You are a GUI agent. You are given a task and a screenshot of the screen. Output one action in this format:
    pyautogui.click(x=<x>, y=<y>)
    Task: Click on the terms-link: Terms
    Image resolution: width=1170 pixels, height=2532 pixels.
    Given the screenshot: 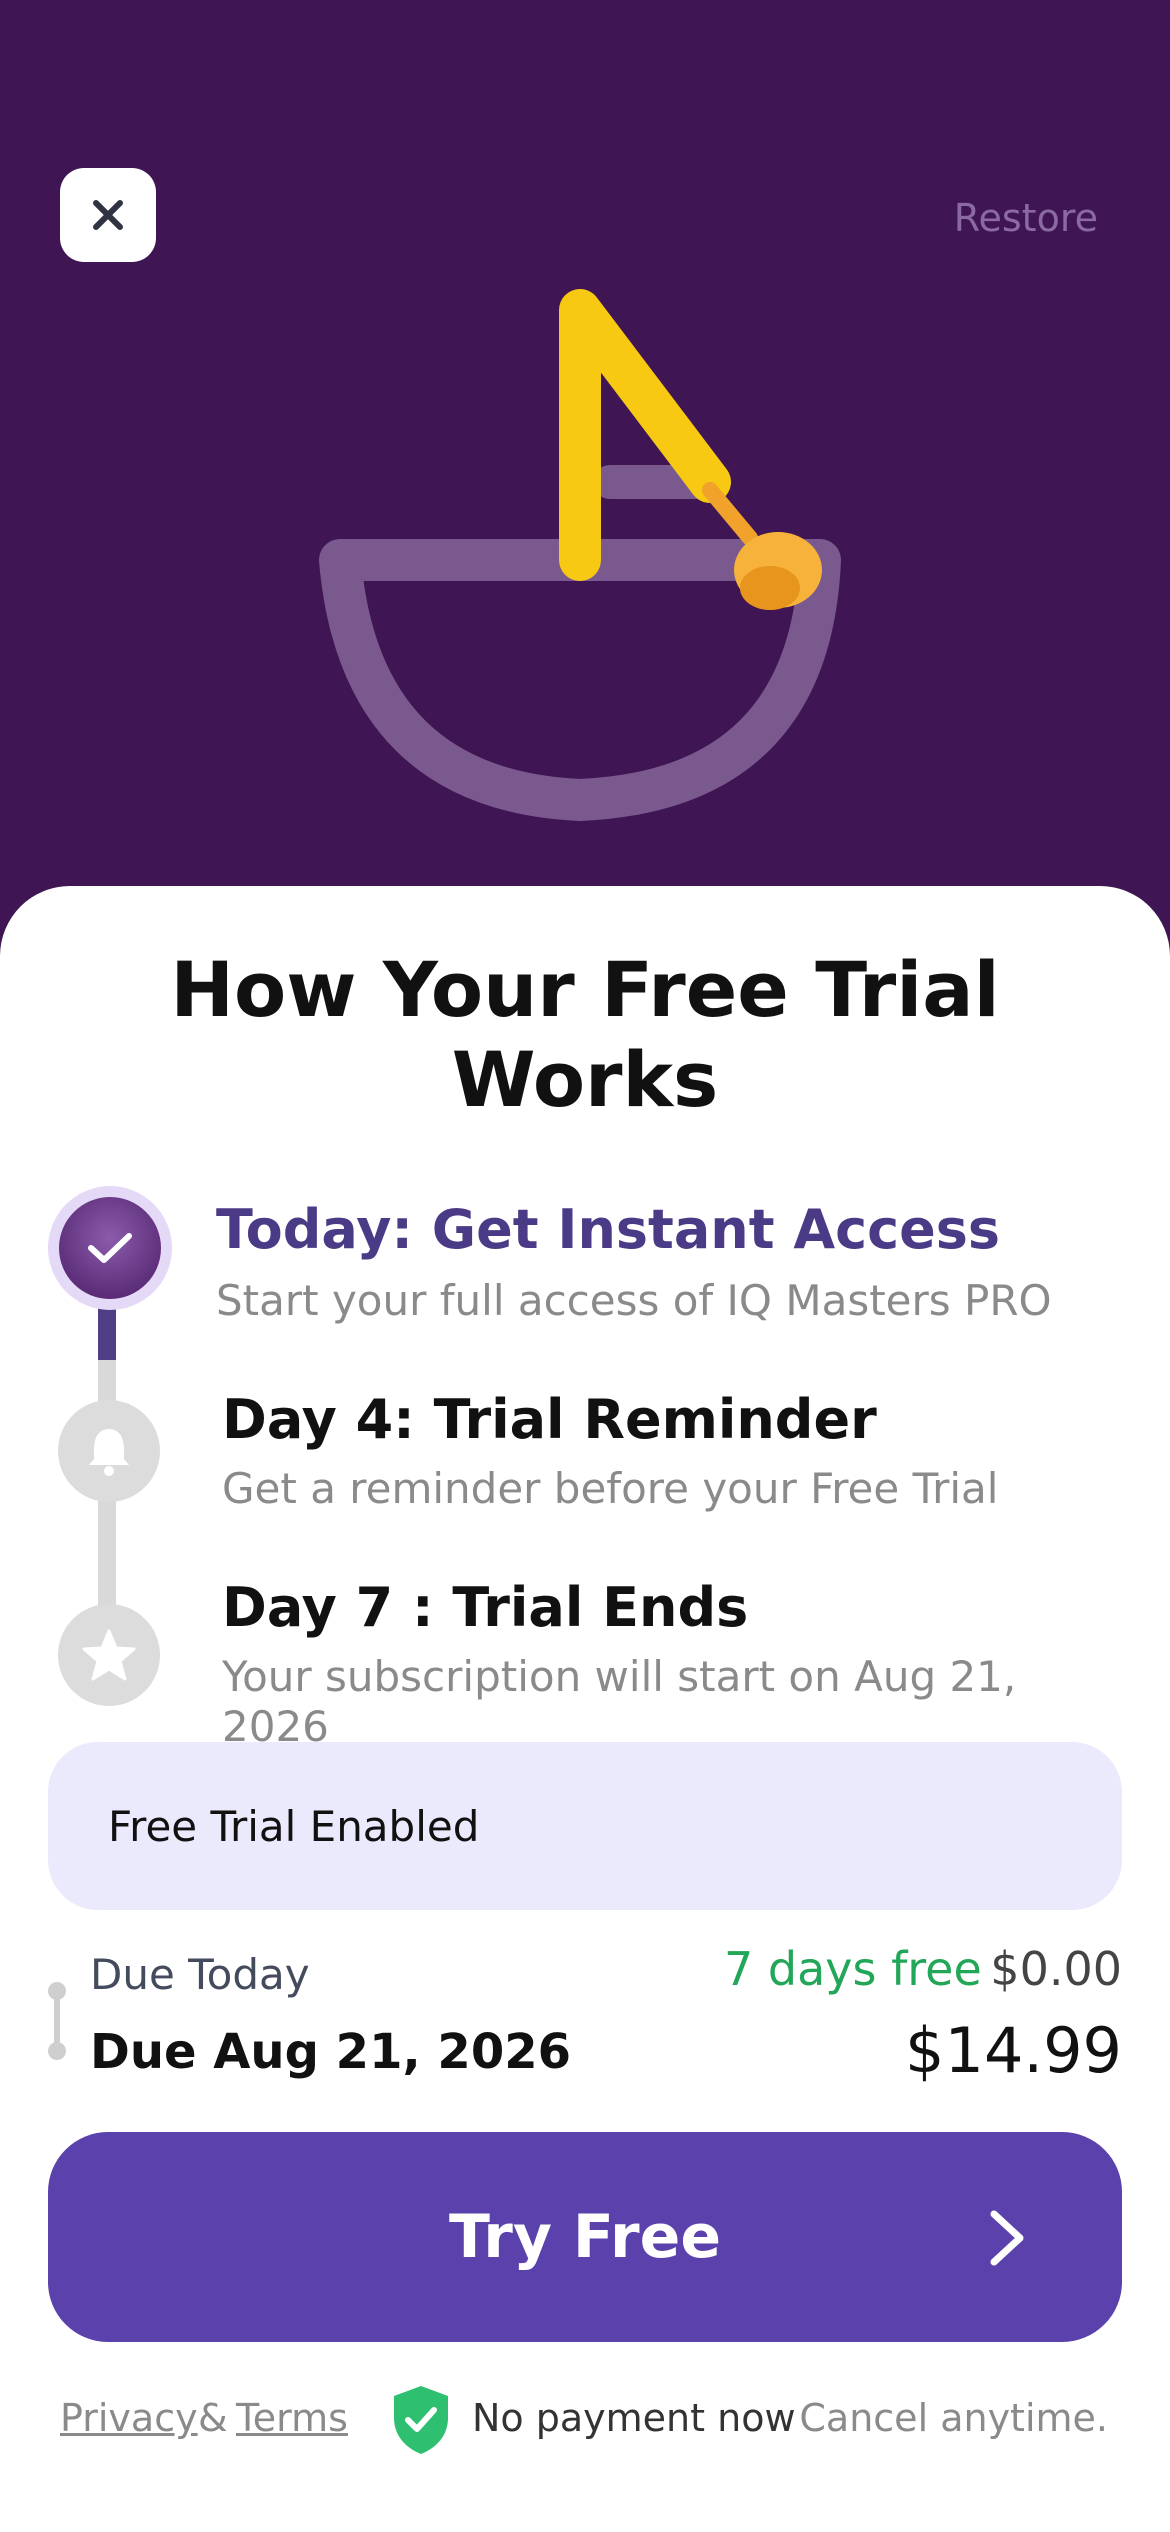 What is the action you would take?
    pyautogui.click(x=292, y=2418)
    